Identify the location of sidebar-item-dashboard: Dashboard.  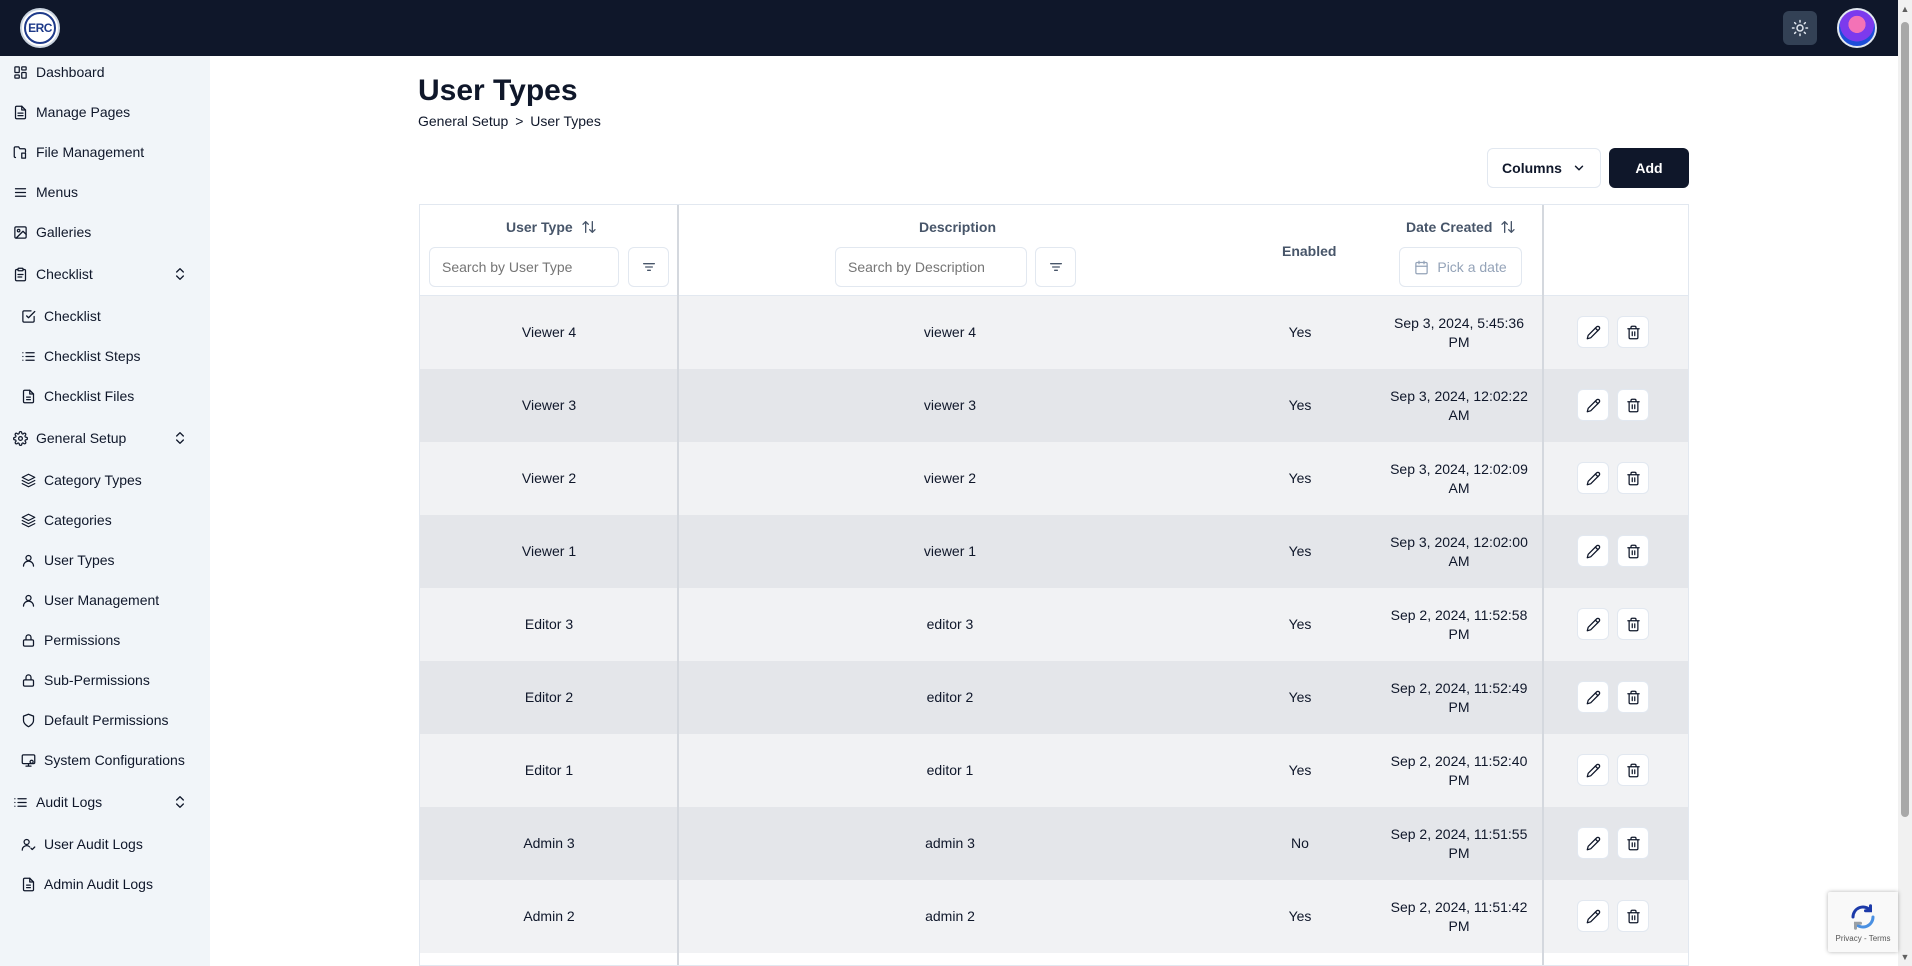
(105, 72).